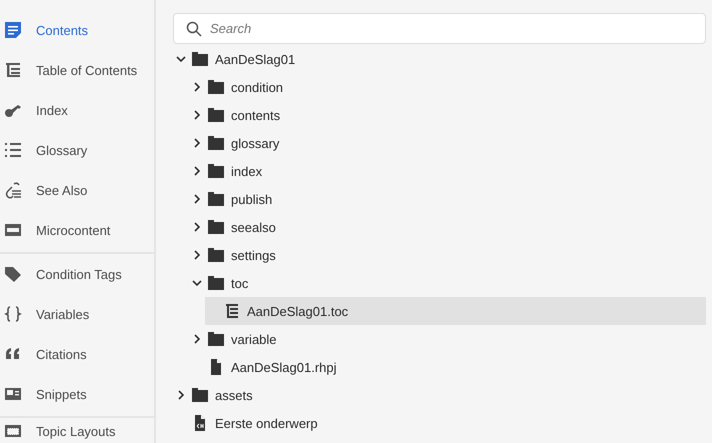 The width and height of the screenshot is (712, 443). What do you see at coordinates (439, 28) in the screenshot?
I see `search-field: Search` at bounding box center [439, 28].